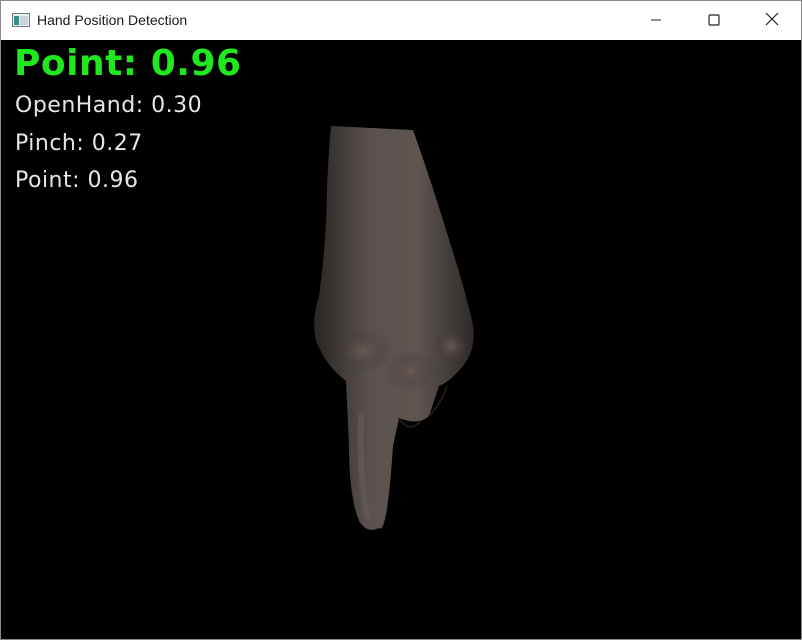  I want to click on maximize-button, so click(714, 20).